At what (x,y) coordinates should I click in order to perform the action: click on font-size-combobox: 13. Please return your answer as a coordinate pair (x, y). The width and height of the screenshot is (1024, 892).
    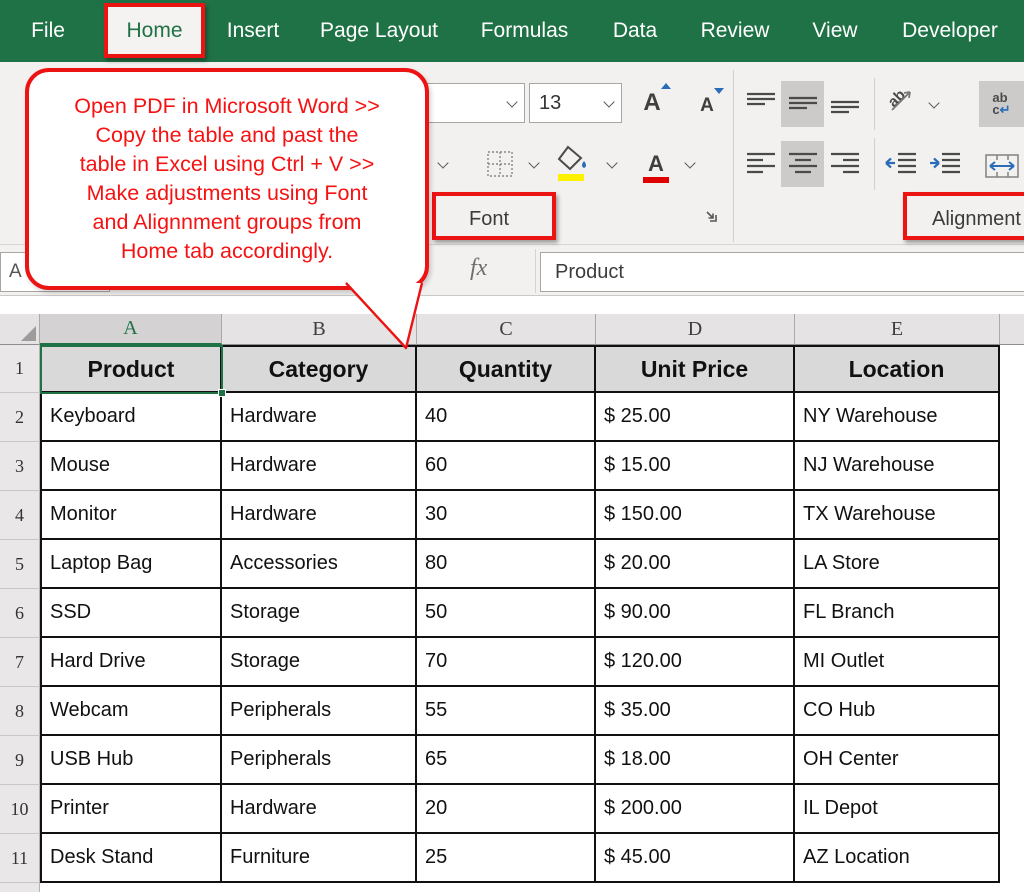
    Looking at the image, I should click on (575, 103).